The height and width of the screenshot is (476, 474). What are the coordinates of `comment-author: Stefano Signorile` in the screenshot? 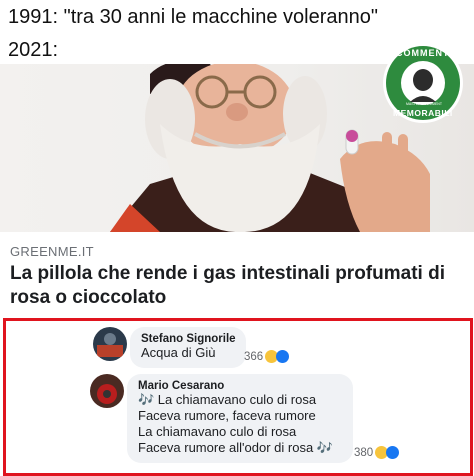 It's located at (188, 339).